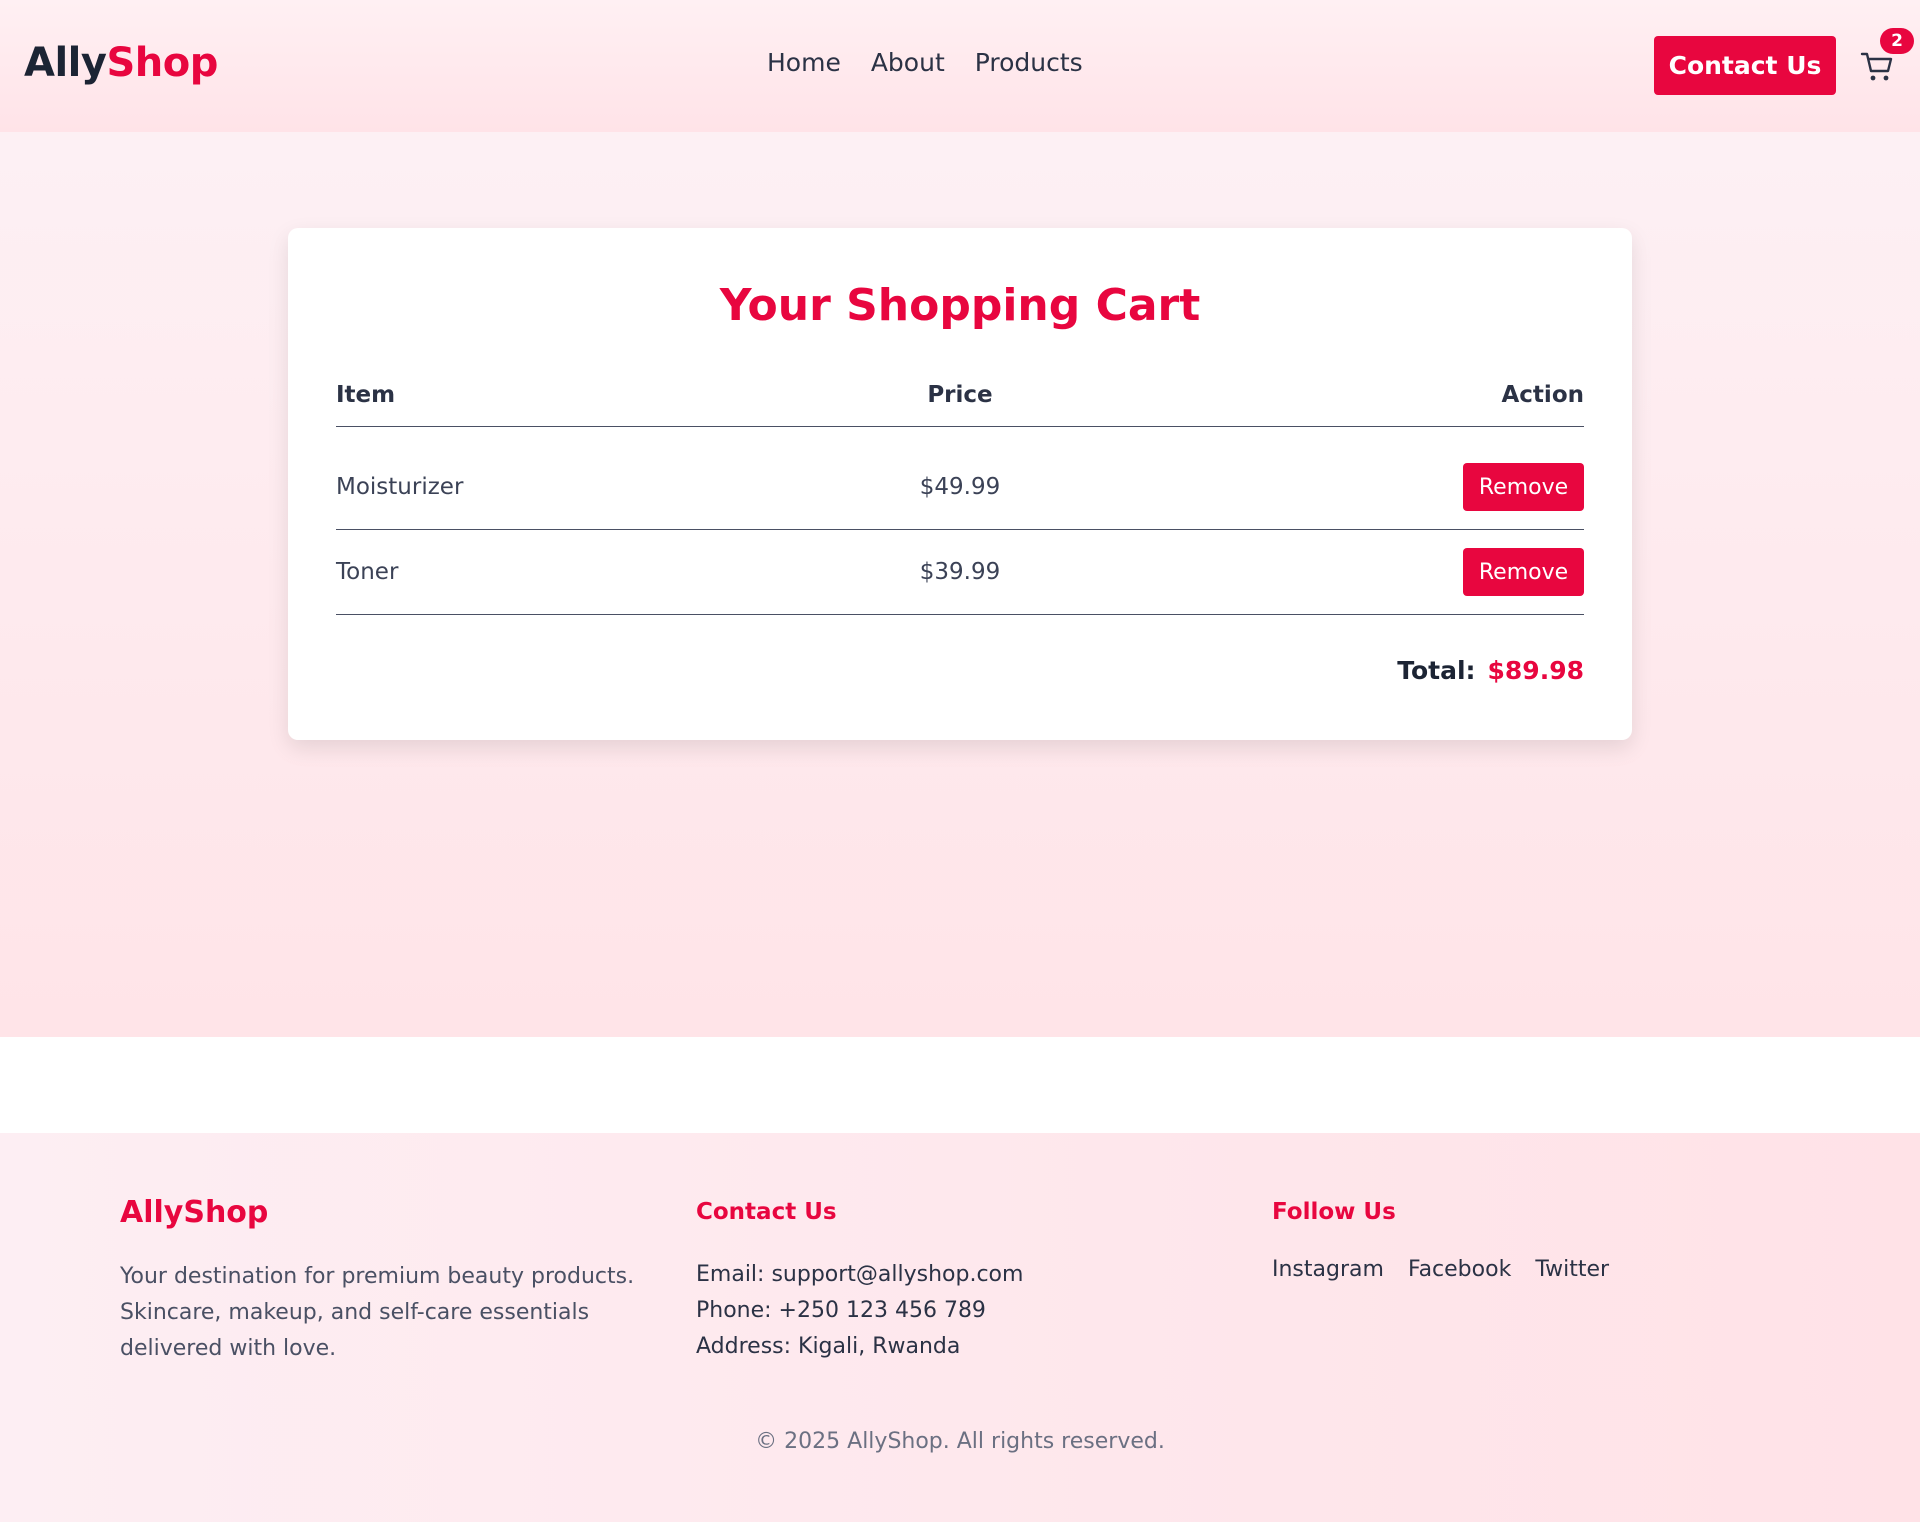 The height and width of the screenshot is (1522, 1920). What do you see at coordinates (960, 426) in the screenshot?
I see `header-divider` at bounding box center [960, 426].